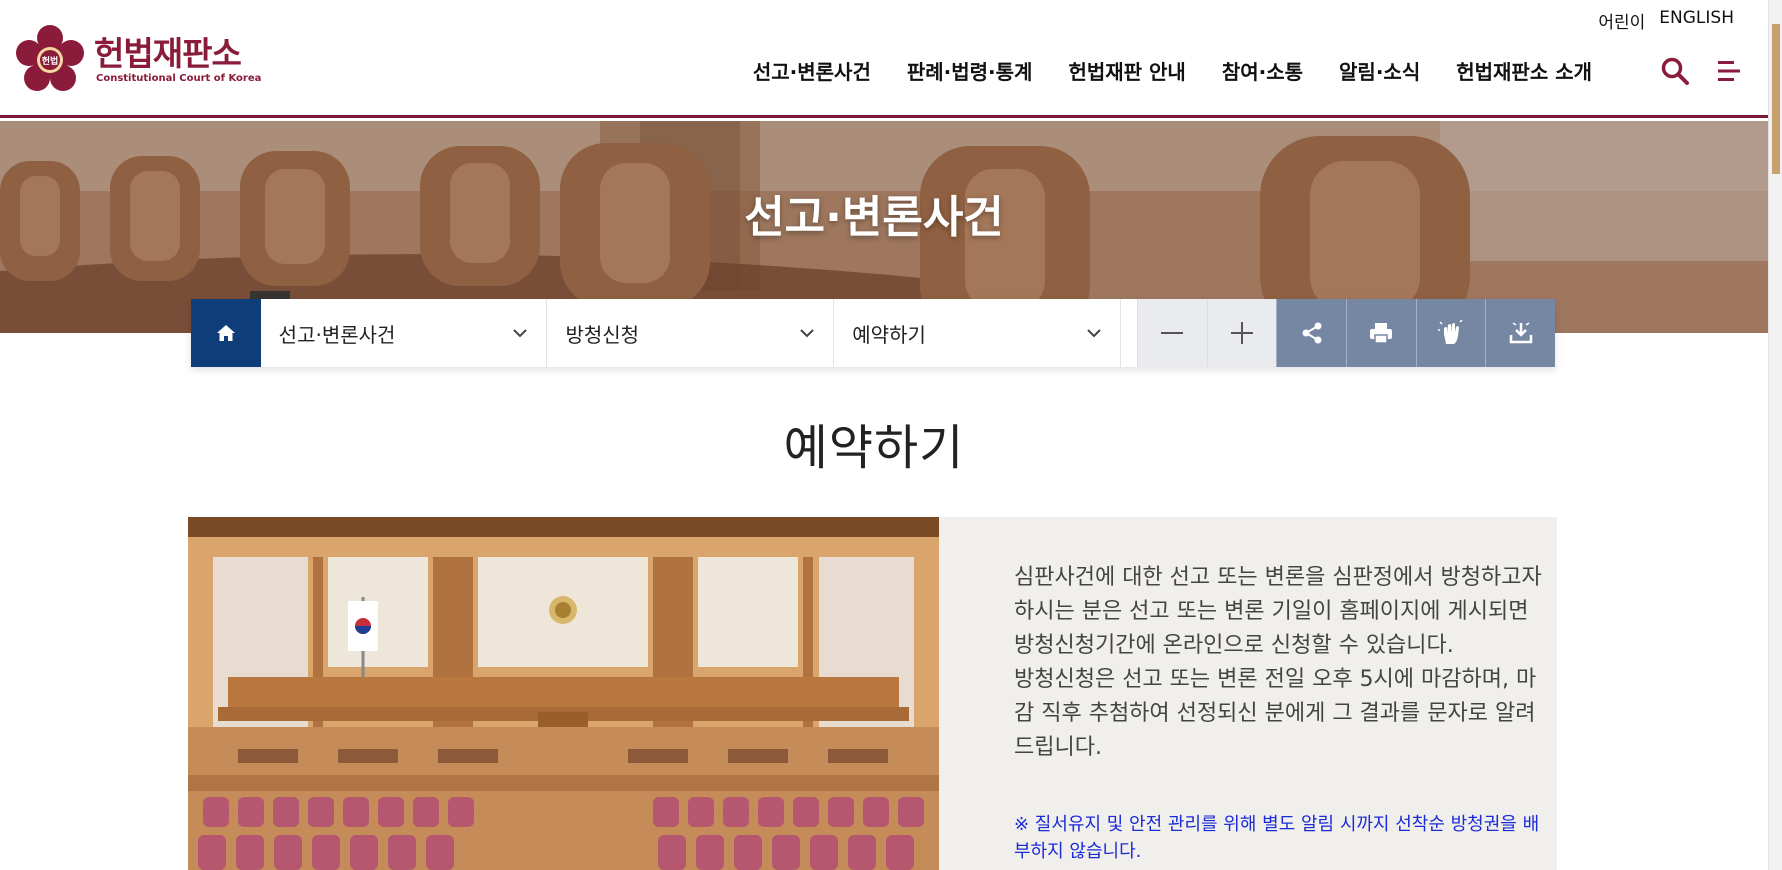  What do you see at coordinates (179, 78) in the screenshot?
I see `logo-subtitle: Constitutional Court of Korea` at bounding box center [179, 78].